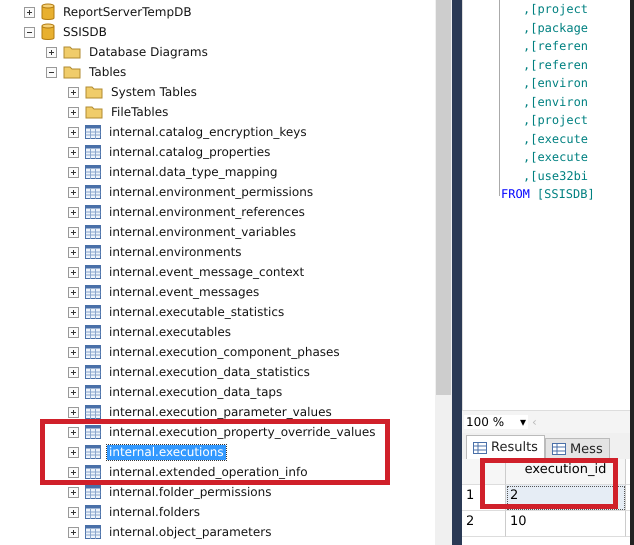 This screenshot has height=545, width=634. I want to click on table-cell: 10, so click(566, 524).